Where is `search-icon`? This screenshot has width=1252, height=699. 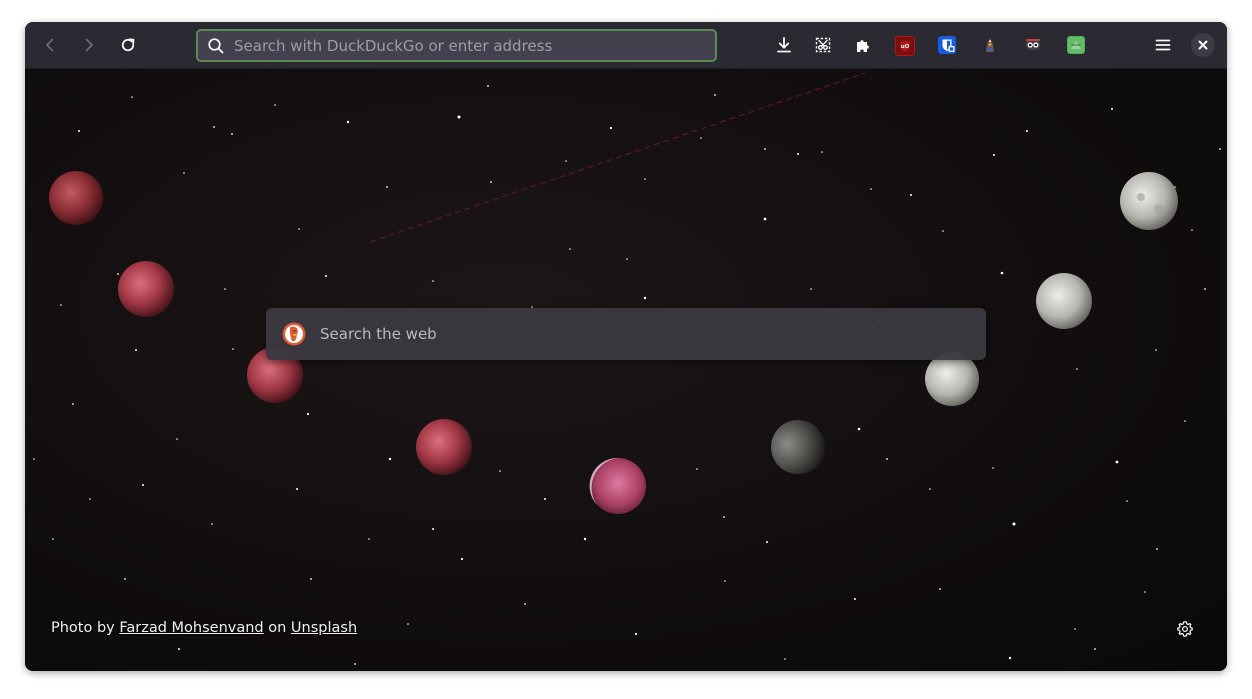
search-icon is located at coordinates (216, 45).